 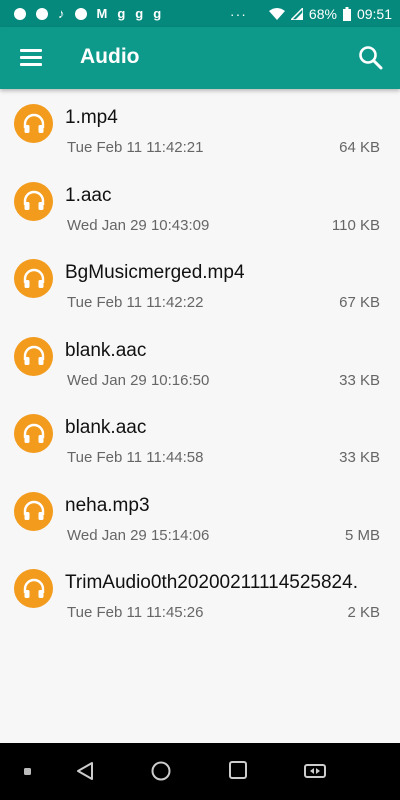 What do you see at coordinates (359, 302) in the screenshot?
I see `file-size: 67 KB` at bounding box center [359, 302].